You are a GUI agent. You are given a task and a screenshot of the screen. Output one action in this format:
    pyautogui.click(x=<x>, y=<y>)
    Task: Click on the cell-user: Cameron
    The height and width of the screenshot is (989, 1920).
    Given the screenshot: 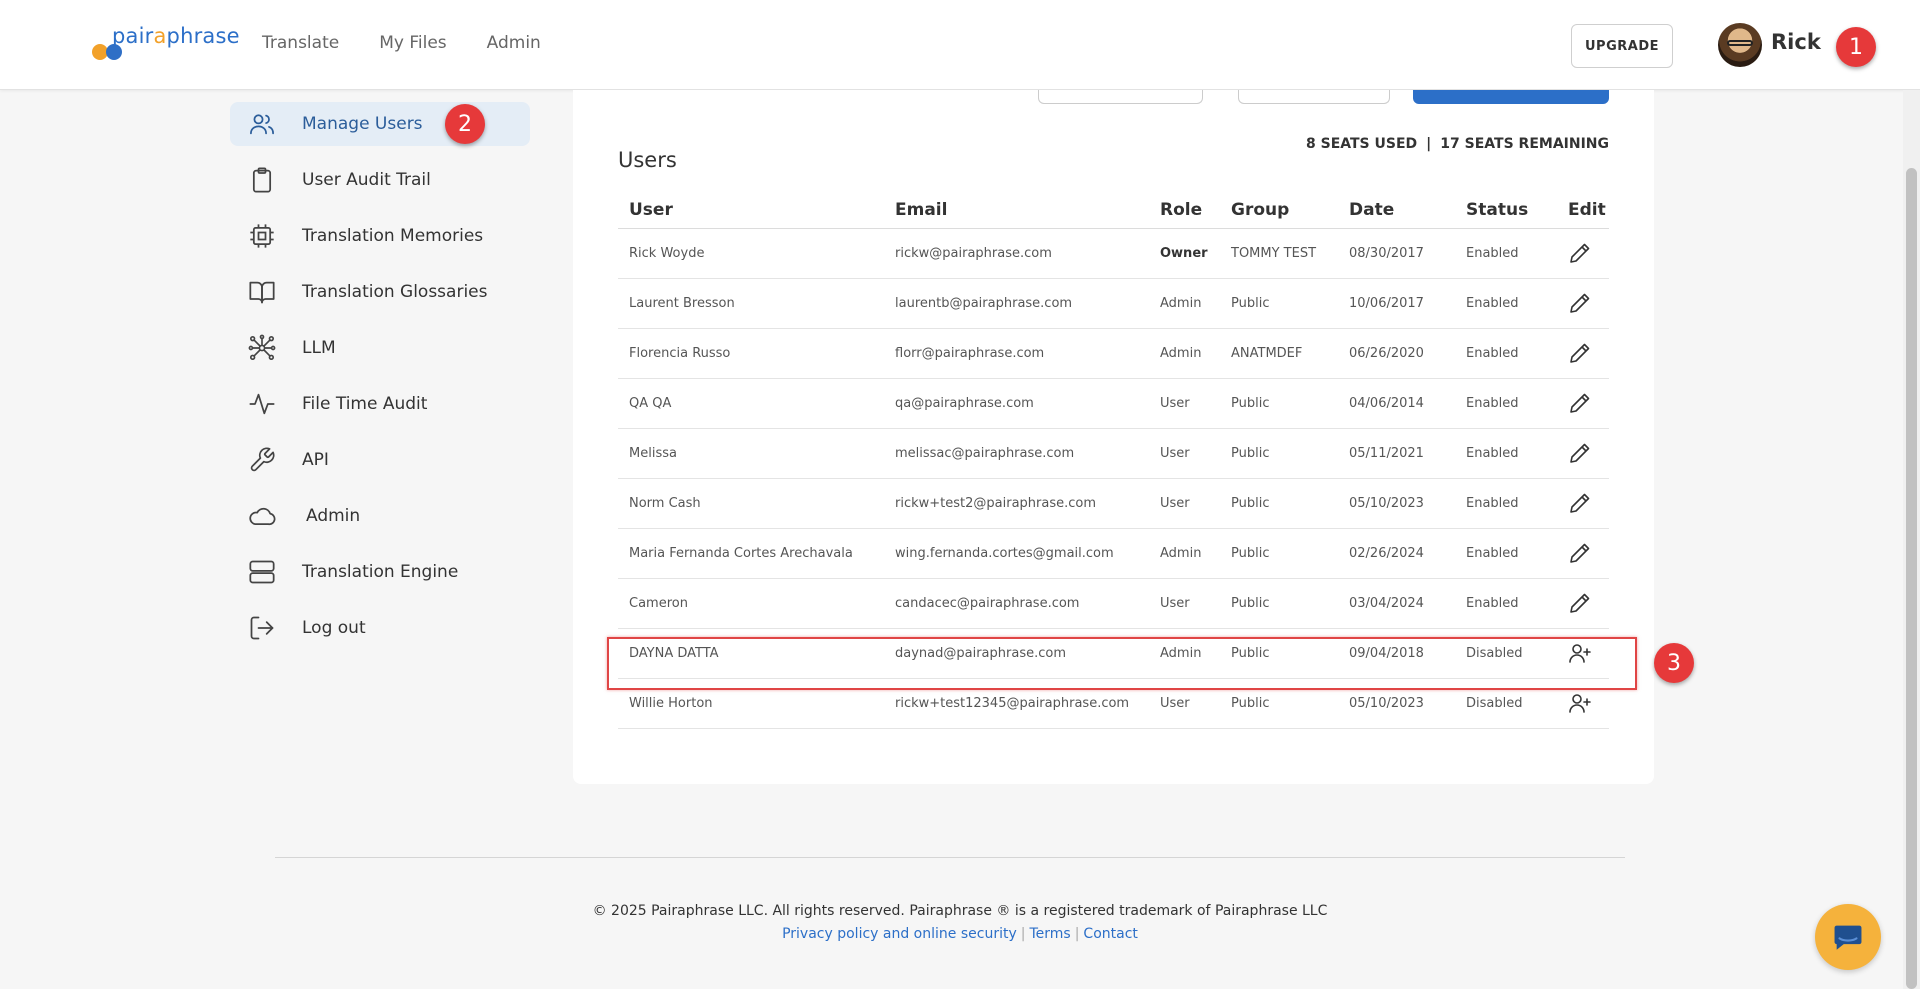 What is the action you would take?
    pyautogui.click(x=751, y=603)
    